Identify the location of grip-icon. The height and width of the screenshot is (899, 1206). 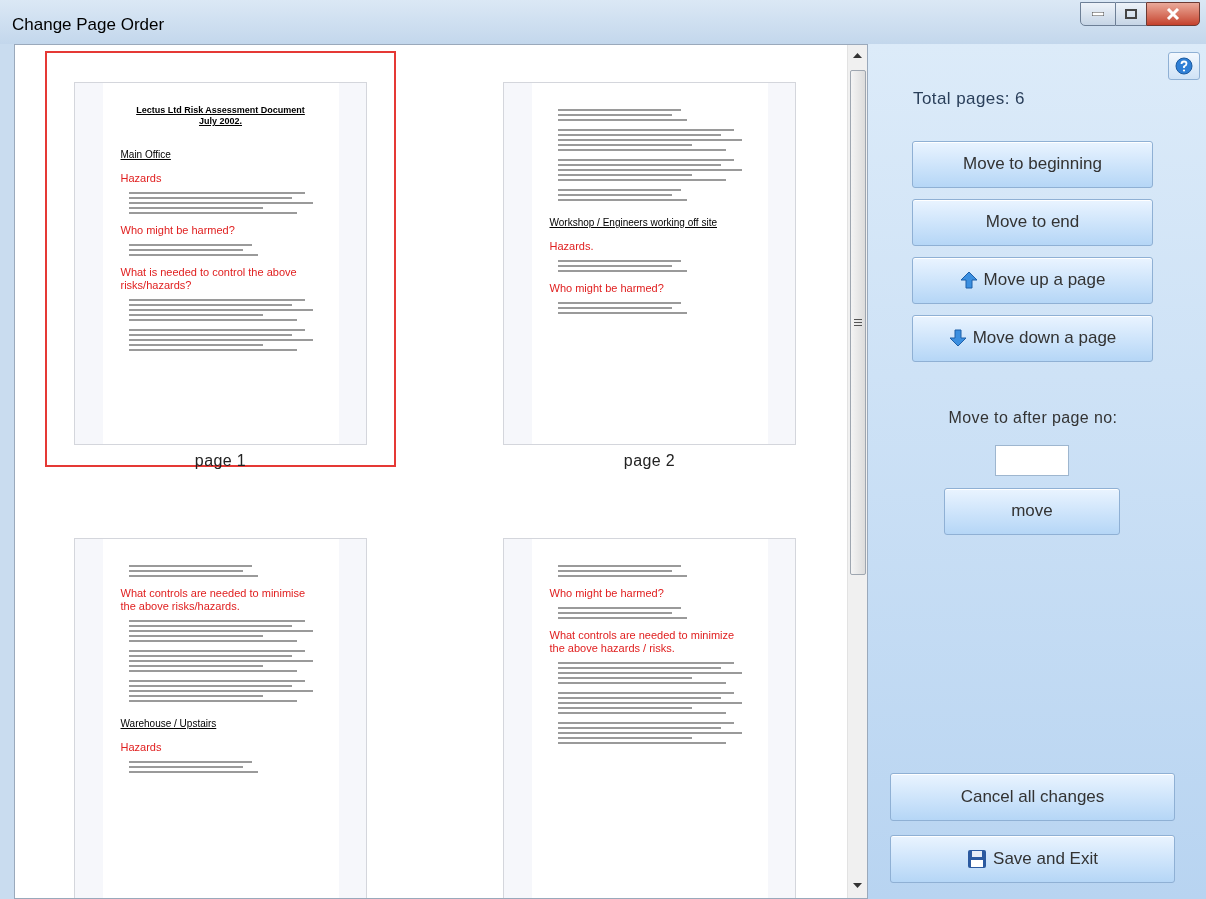
(857, 322).